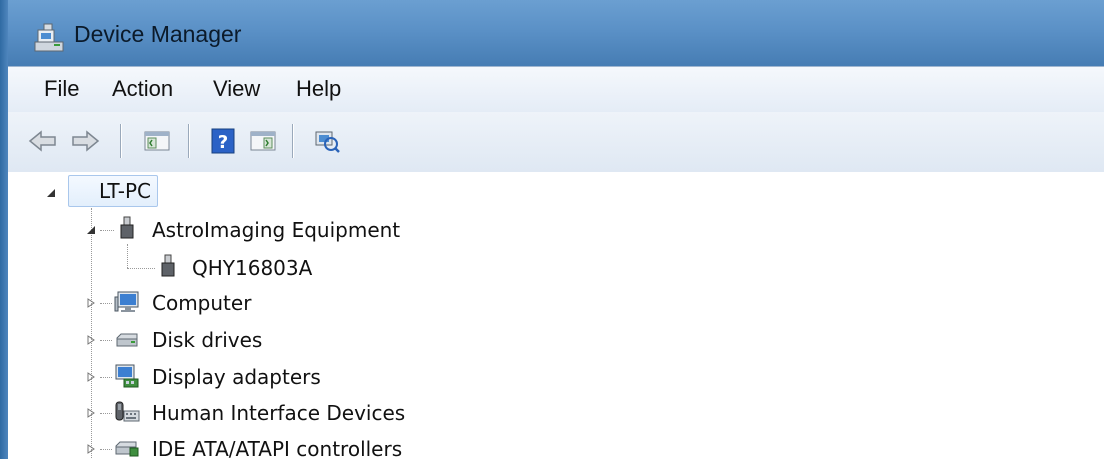  I want to click on show-hide-action-pane-button, so click(263, 141).